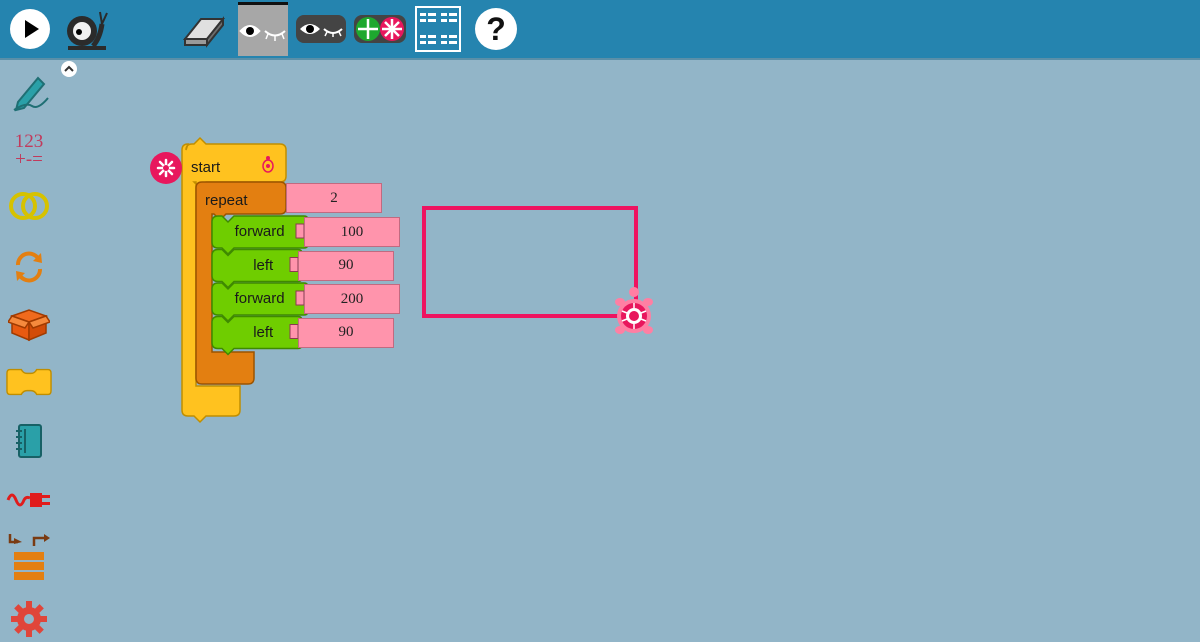  What do you see at coordinates (334, 198) in the screenshot?
I see `repeat-count-input: 2` at bounding box center [334, 198].